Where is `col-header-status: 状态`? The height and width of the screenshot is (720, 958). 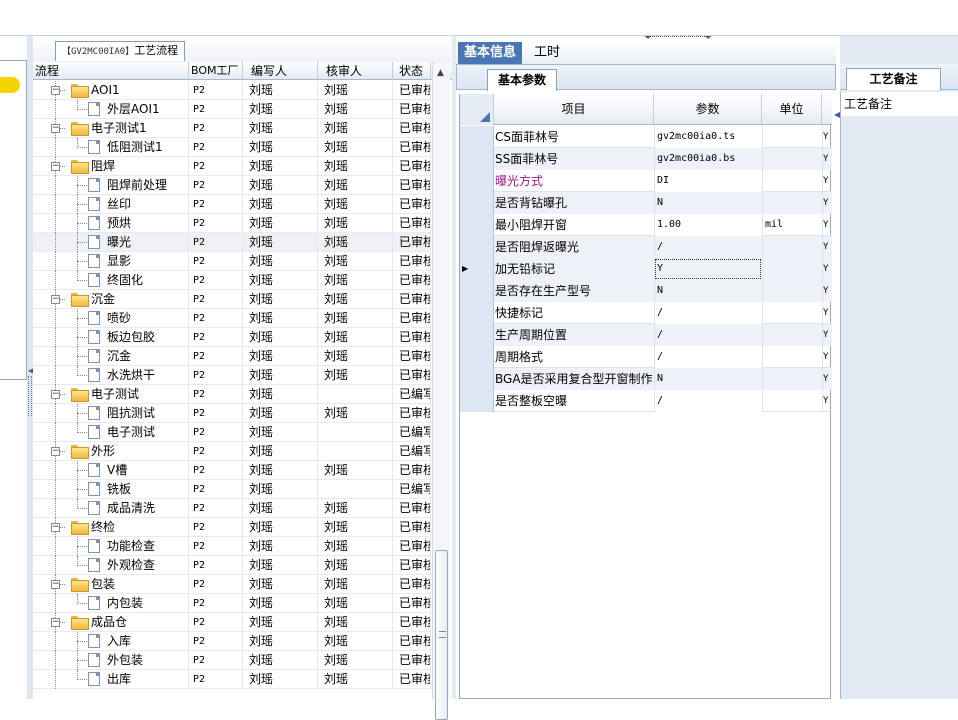 col-header-status: 状态 is located at coordinates (412, 71).